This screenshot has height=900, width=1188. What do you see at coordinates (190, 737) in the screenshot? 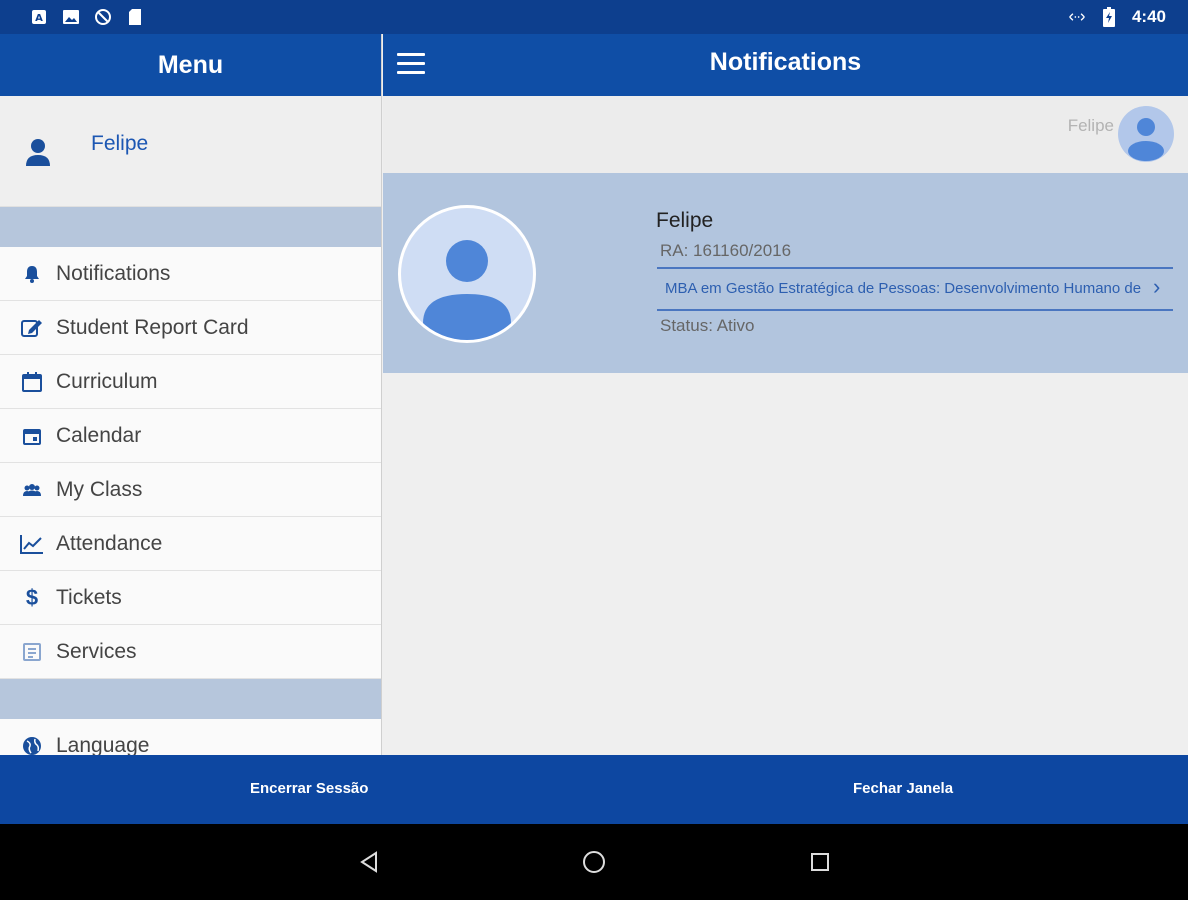
I see `menu-item-language: Language` at bounding box center [190, 737].